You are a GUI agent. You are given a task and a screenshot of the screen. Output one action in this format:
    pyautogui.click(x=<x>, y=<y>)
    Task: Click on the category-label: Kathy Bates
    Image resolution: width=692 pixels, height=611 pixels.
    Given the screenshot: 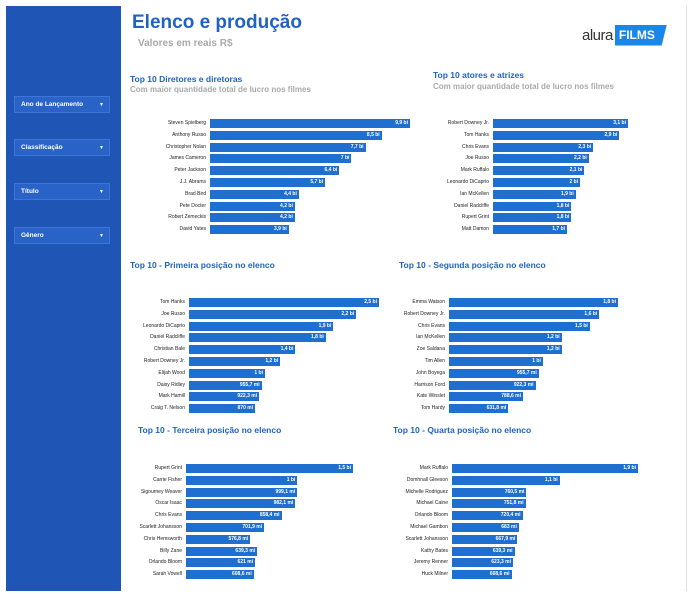 What is the action you would take?
    pyautogui.click(x=434, y=550)
    